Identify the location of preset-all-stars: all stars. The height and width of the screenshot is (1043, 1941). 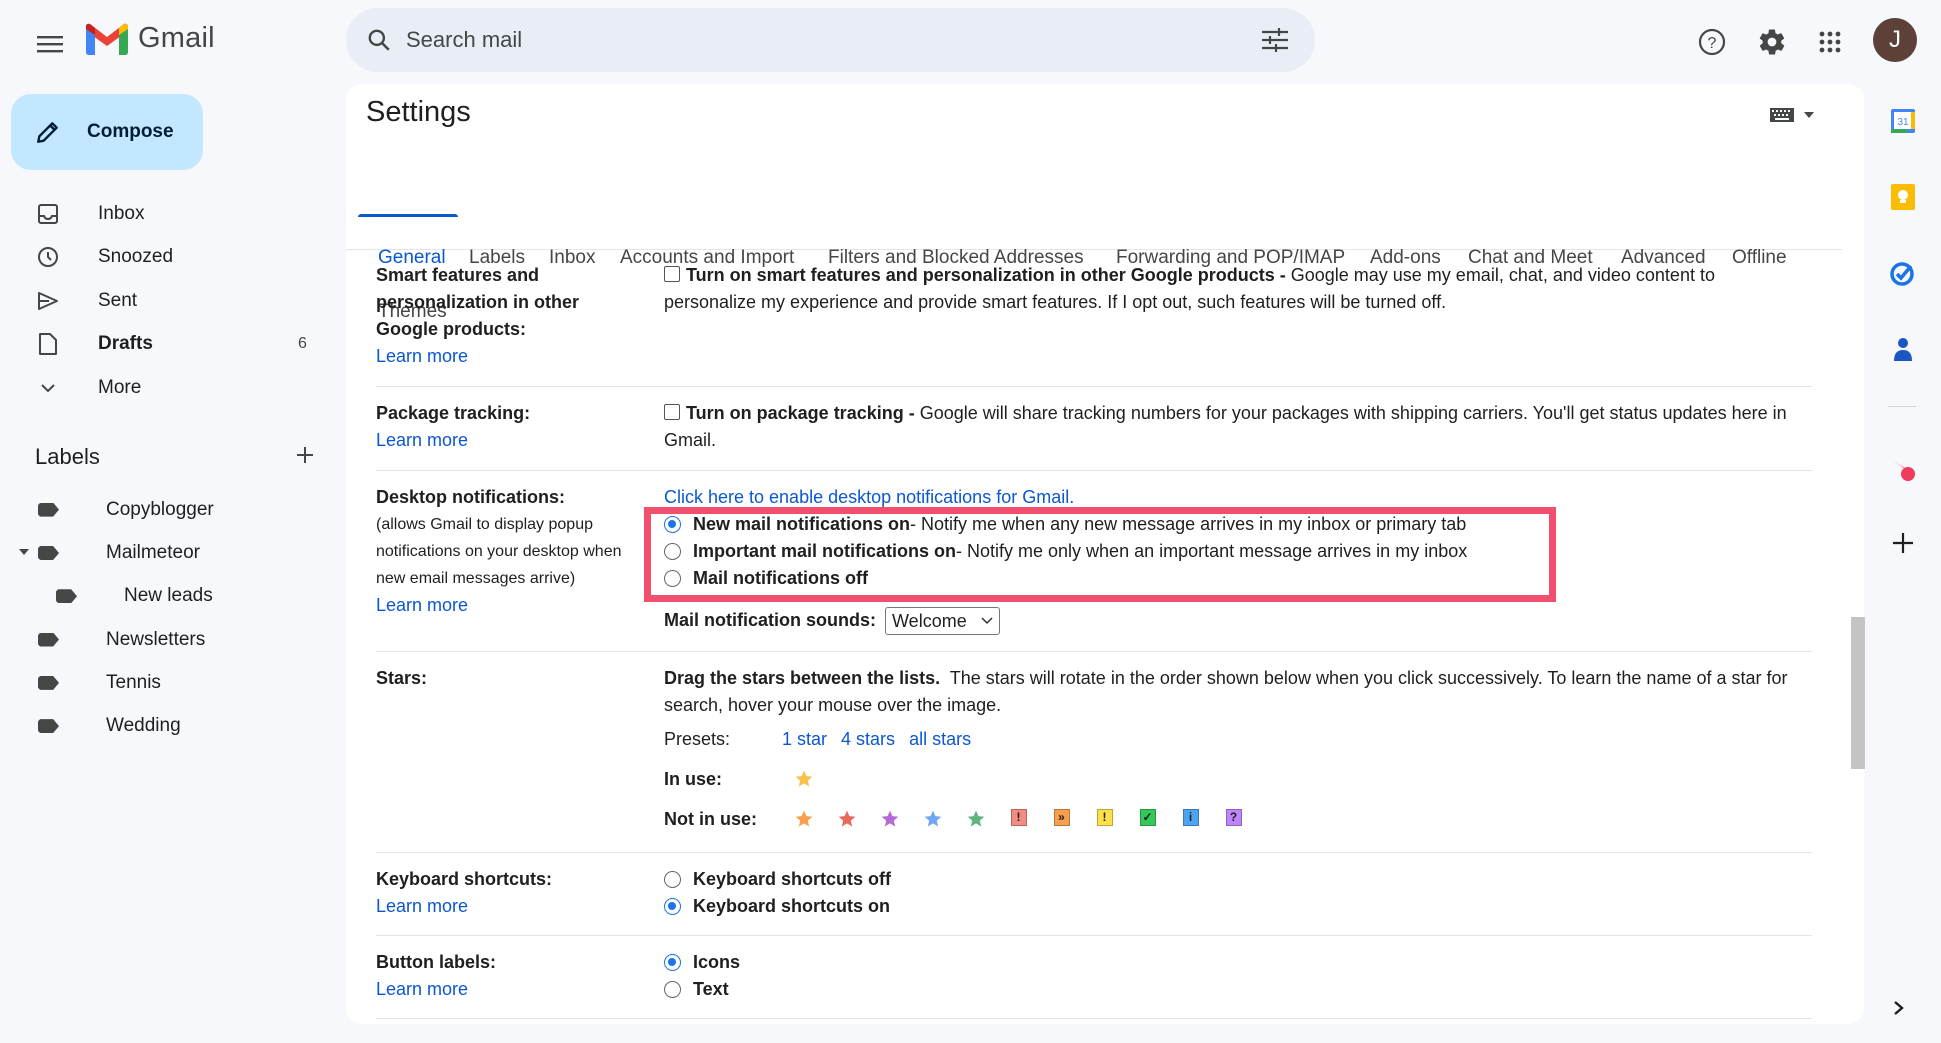
(940, 739).